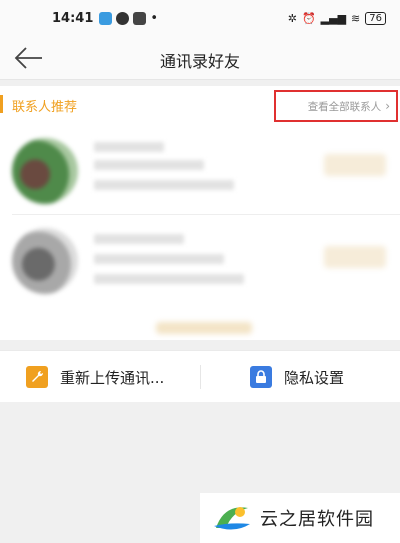 The image size is (400, 543). What do you see at coordinates (73, 18) in the screenshot?
I see `status-time: 14:41` at bounding box center [73, 18].